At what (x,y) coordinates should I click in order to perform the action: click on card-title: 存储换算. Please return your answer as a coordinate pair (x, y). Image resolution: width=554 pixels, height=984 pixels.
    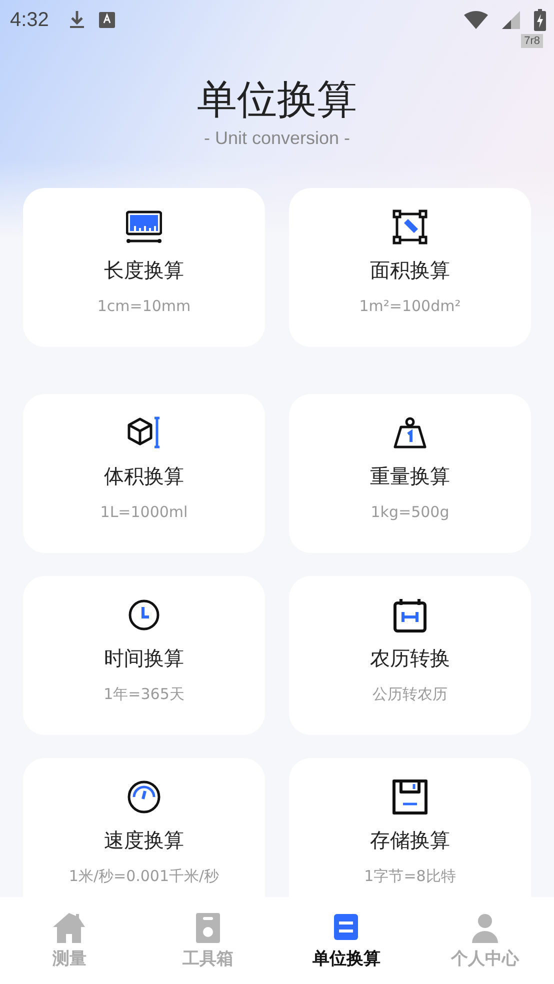
    Looking at the image, I should click on (410, 840).